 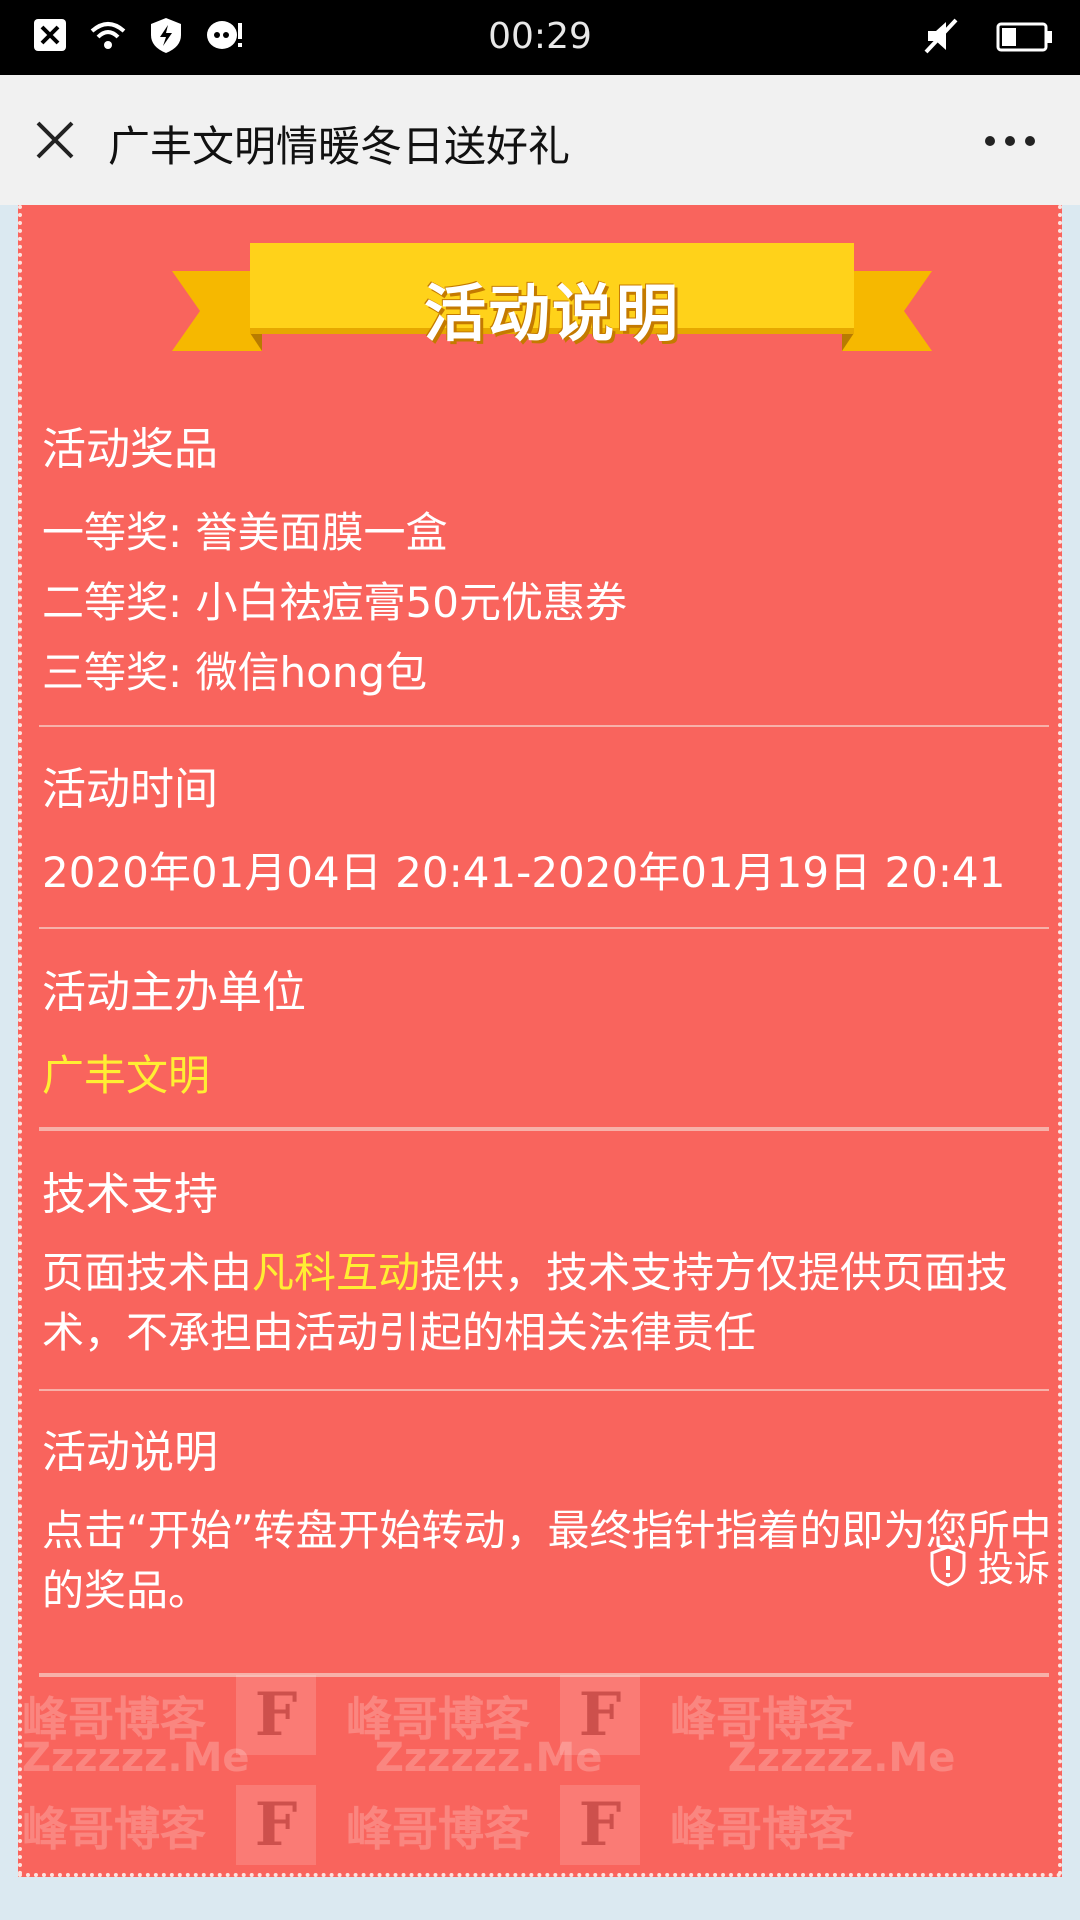 I want to click on nav-bar: 广丰文明情暖冬日送好礼, so click(x=540, y=140).